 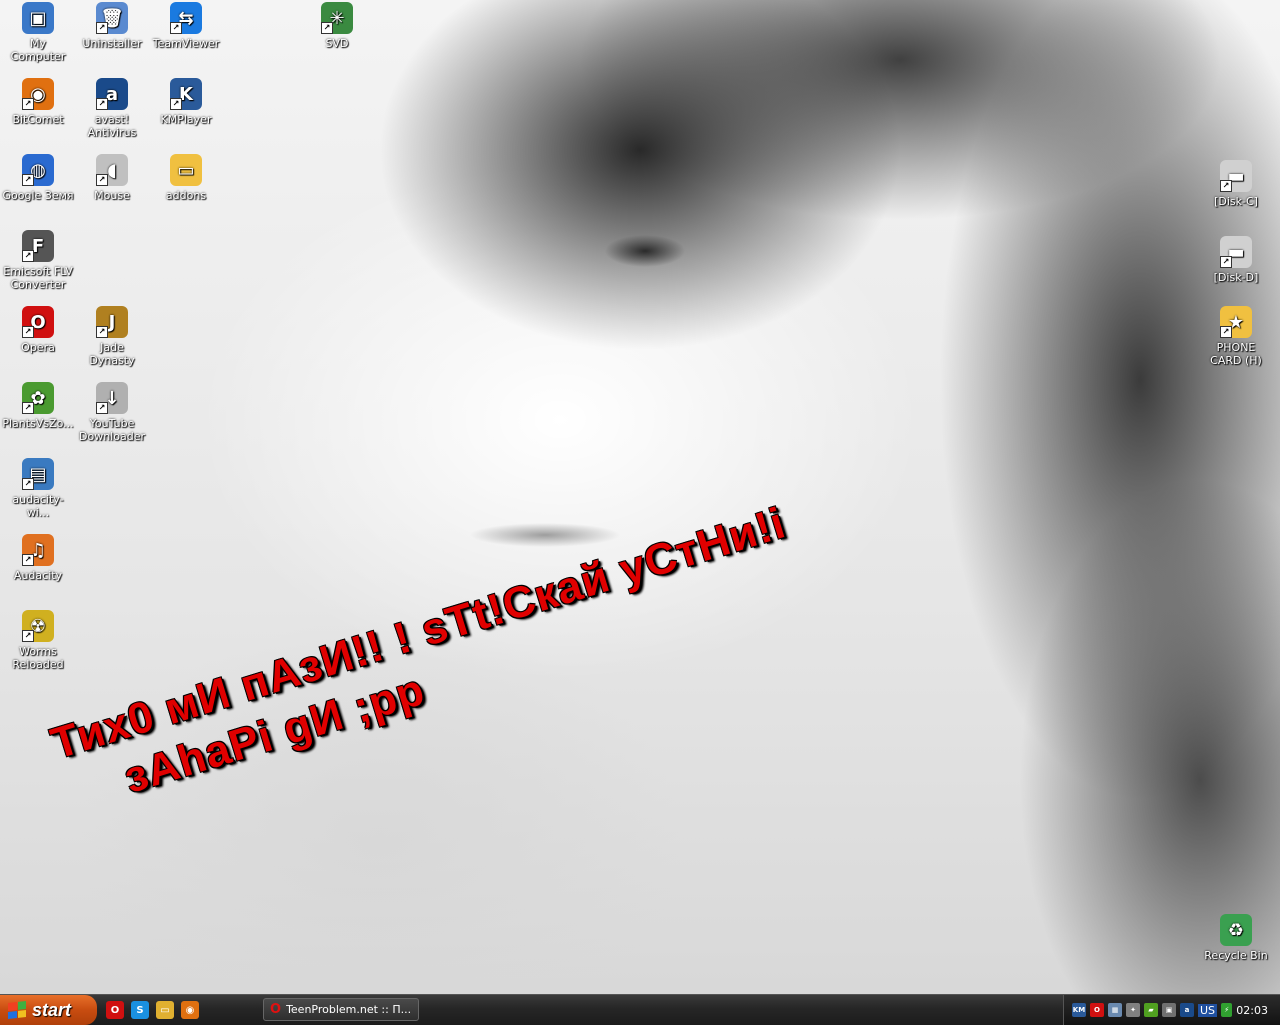 I want to click on avast-icon: a ↗, so click(x=112, y=94).